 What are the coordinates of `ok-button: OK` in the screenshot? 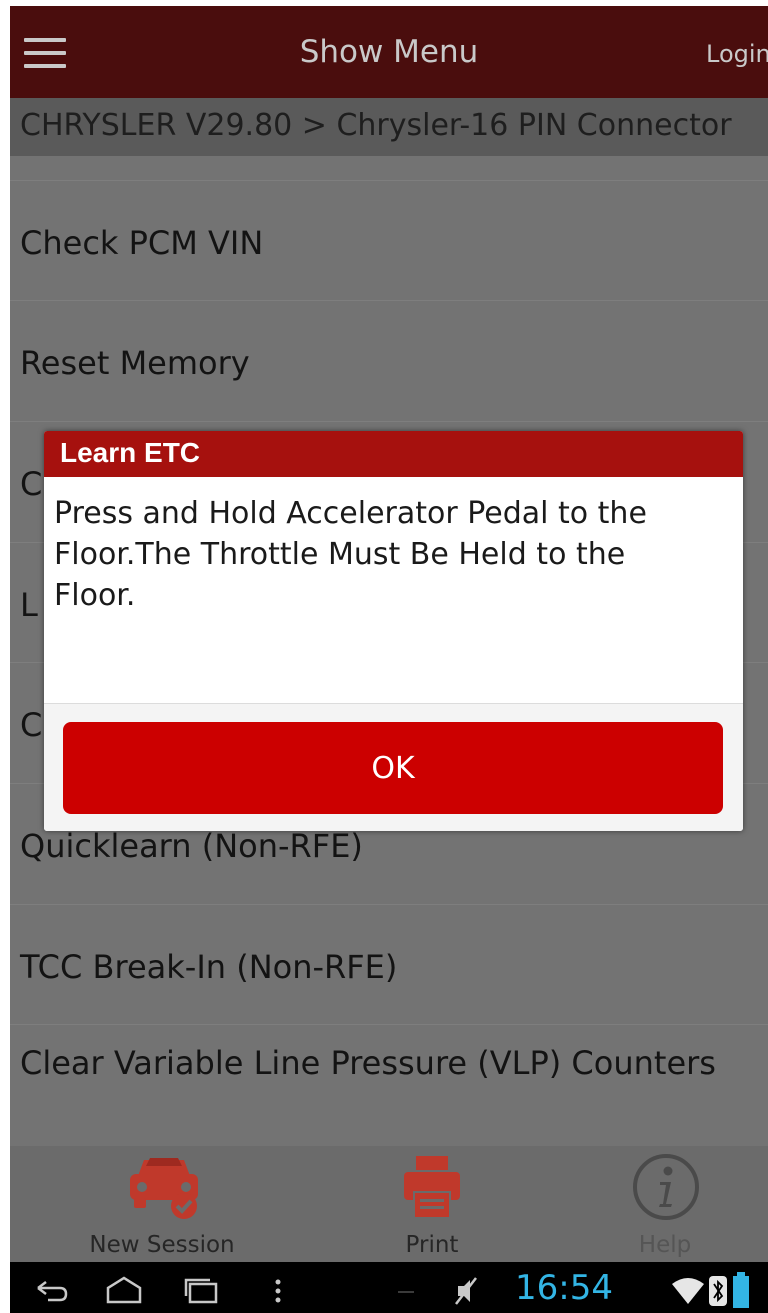 It's located at (393, 768).